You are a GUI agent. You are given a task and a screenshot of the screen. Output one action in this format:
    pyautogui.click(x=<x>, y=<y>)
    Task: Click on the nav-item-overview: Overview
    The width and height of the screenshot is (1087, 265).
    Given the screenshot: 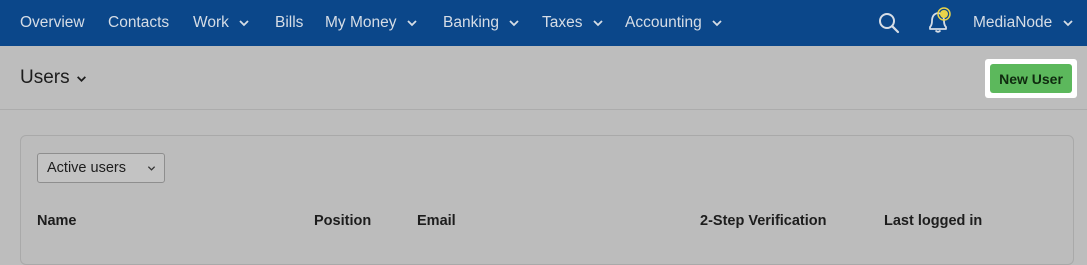 What is the action you would take?
    pyautogui.click(x=52, y=23)
    